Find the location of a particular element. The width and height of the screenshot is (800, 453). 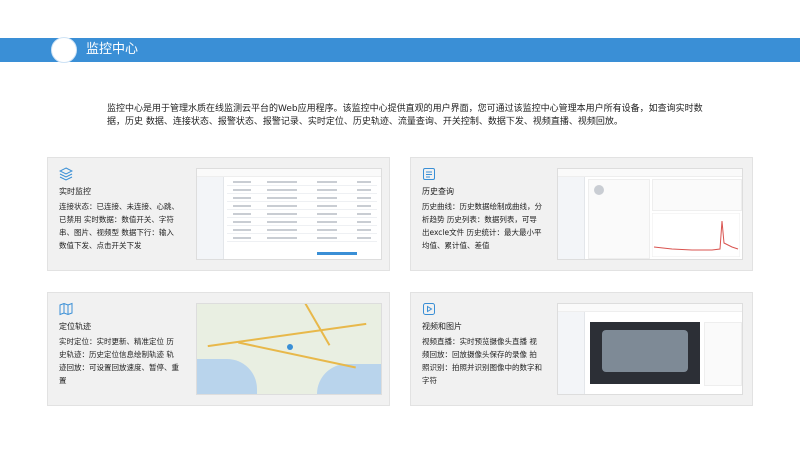

map-screenshot is located at coordinates (289, 349).